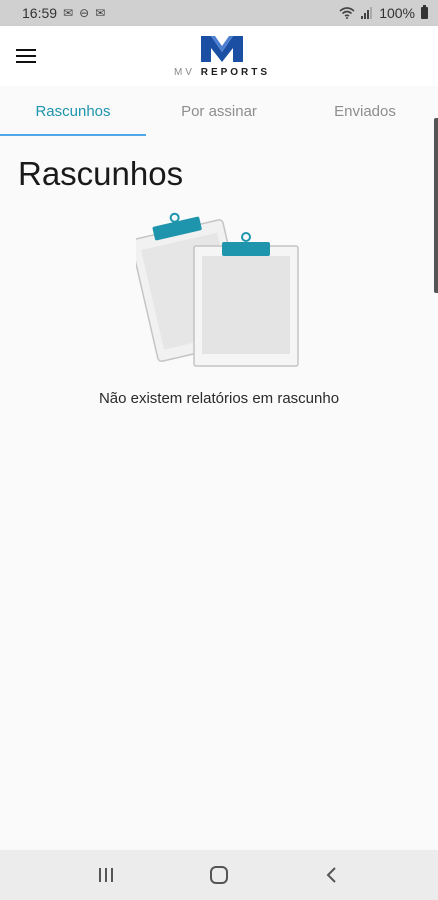 Image resolution: width=438 pixels, height=900 pixels. I want to click on mv-logo-mark-icon, so click(222, 49).